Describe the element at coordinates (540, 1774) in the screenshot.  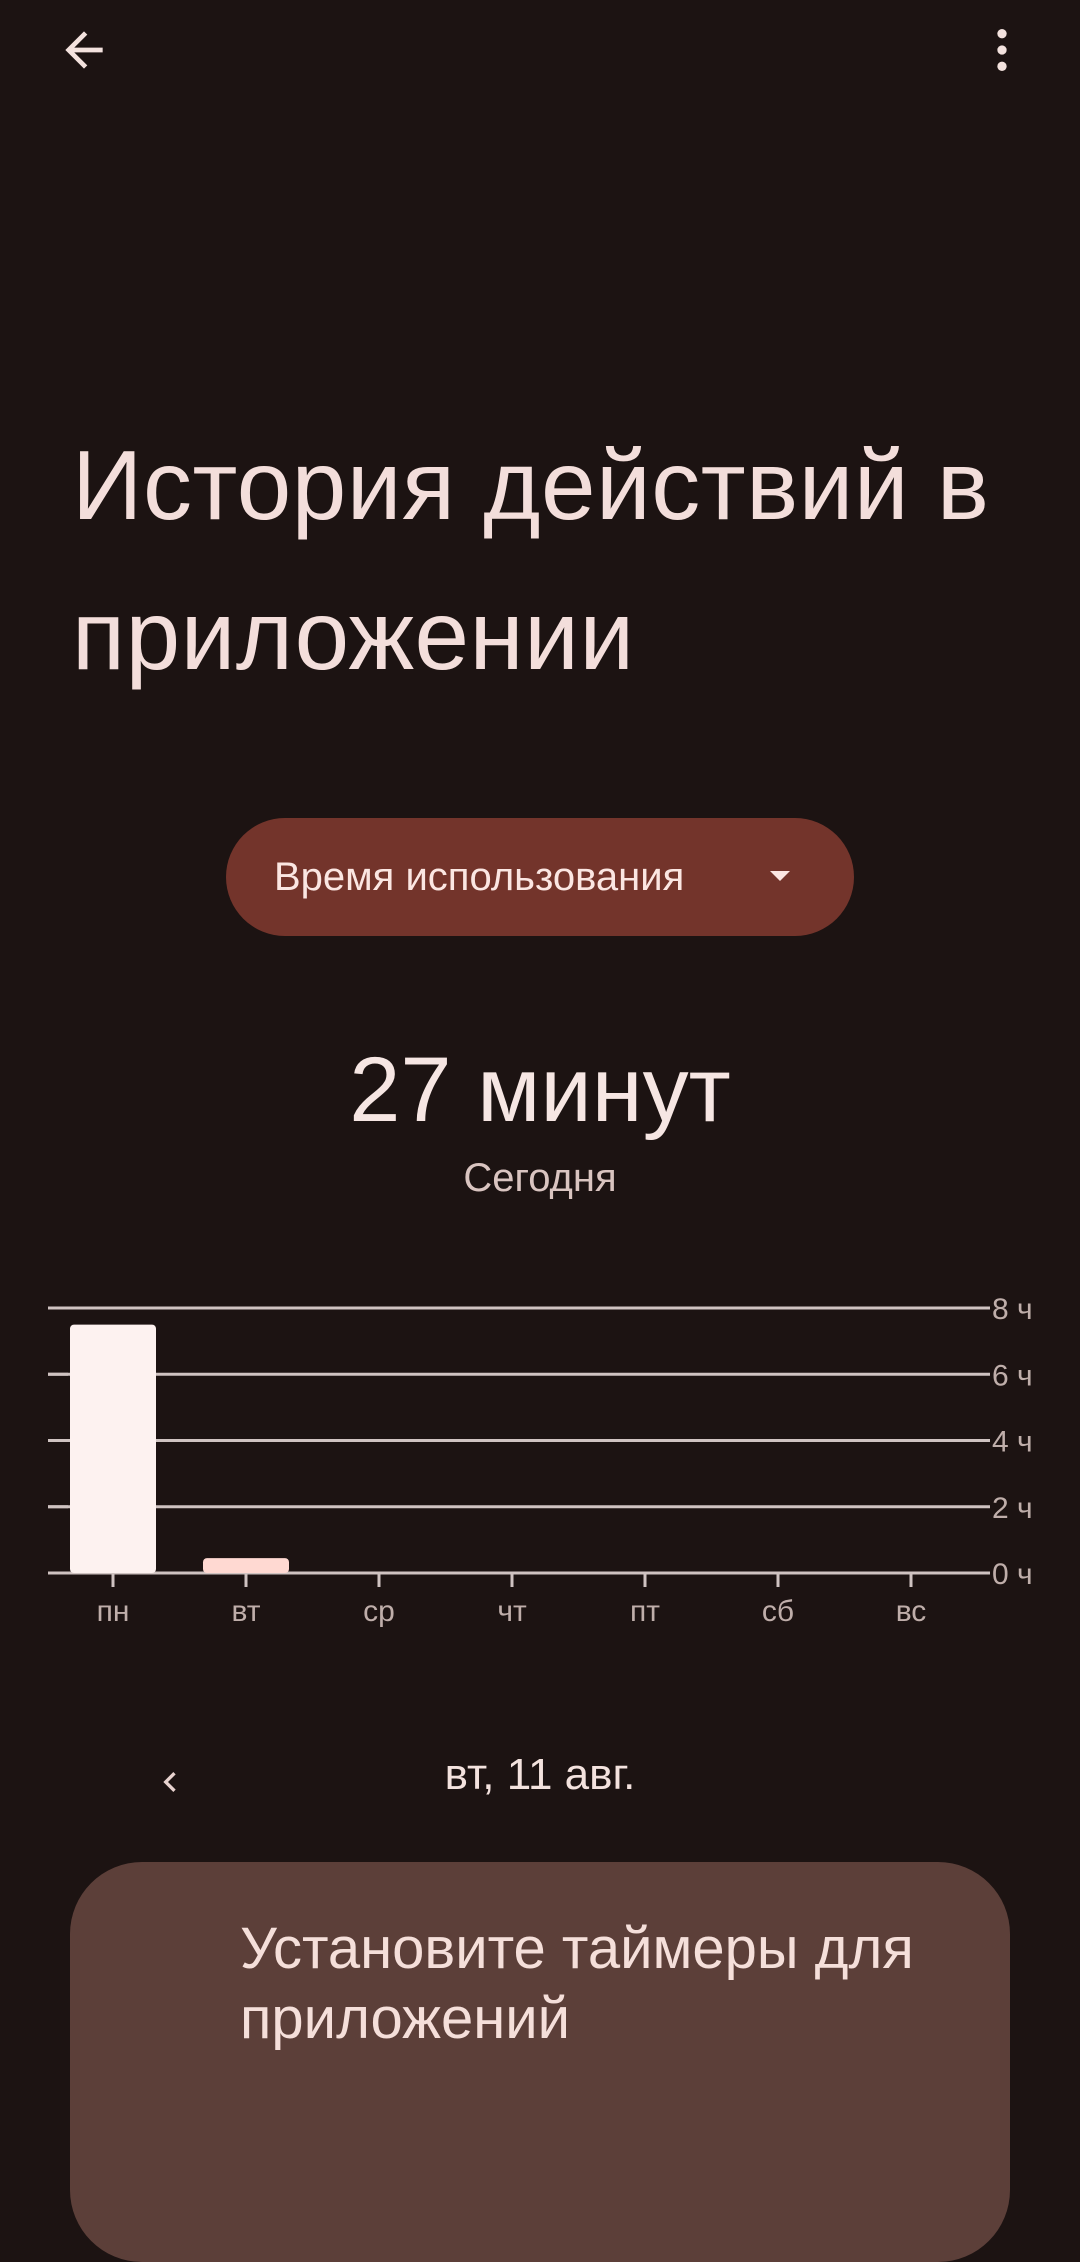
I see `selected-date-label: вт, 11 авг.` at that location.